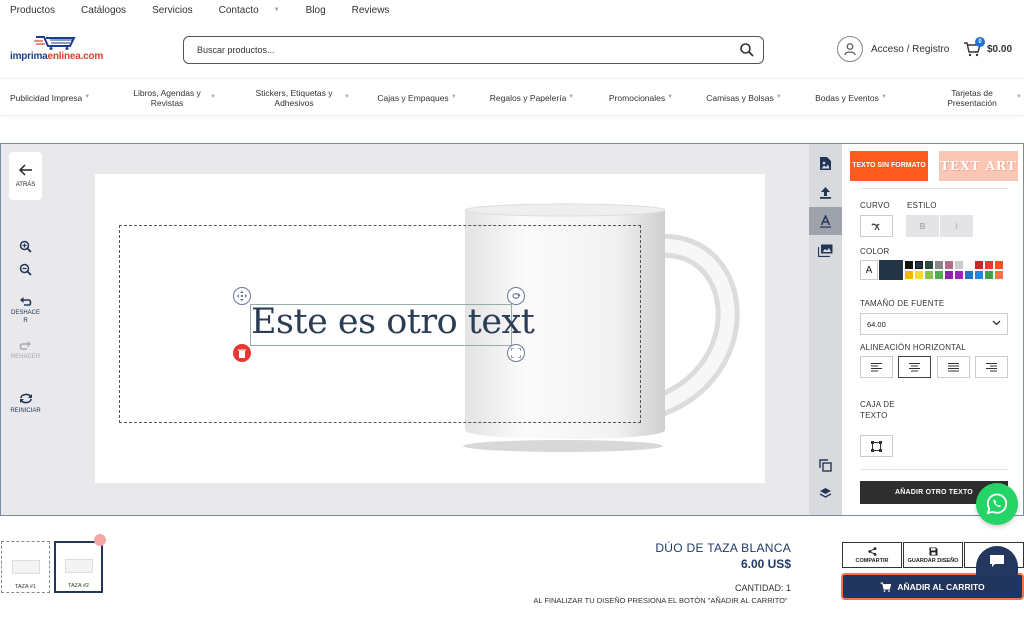 The height and width of the screenshot is (621, 1024). What do you see at coordinates (934, 188) in the screenshot?
I see `divider` at bounding box center [934, 188].